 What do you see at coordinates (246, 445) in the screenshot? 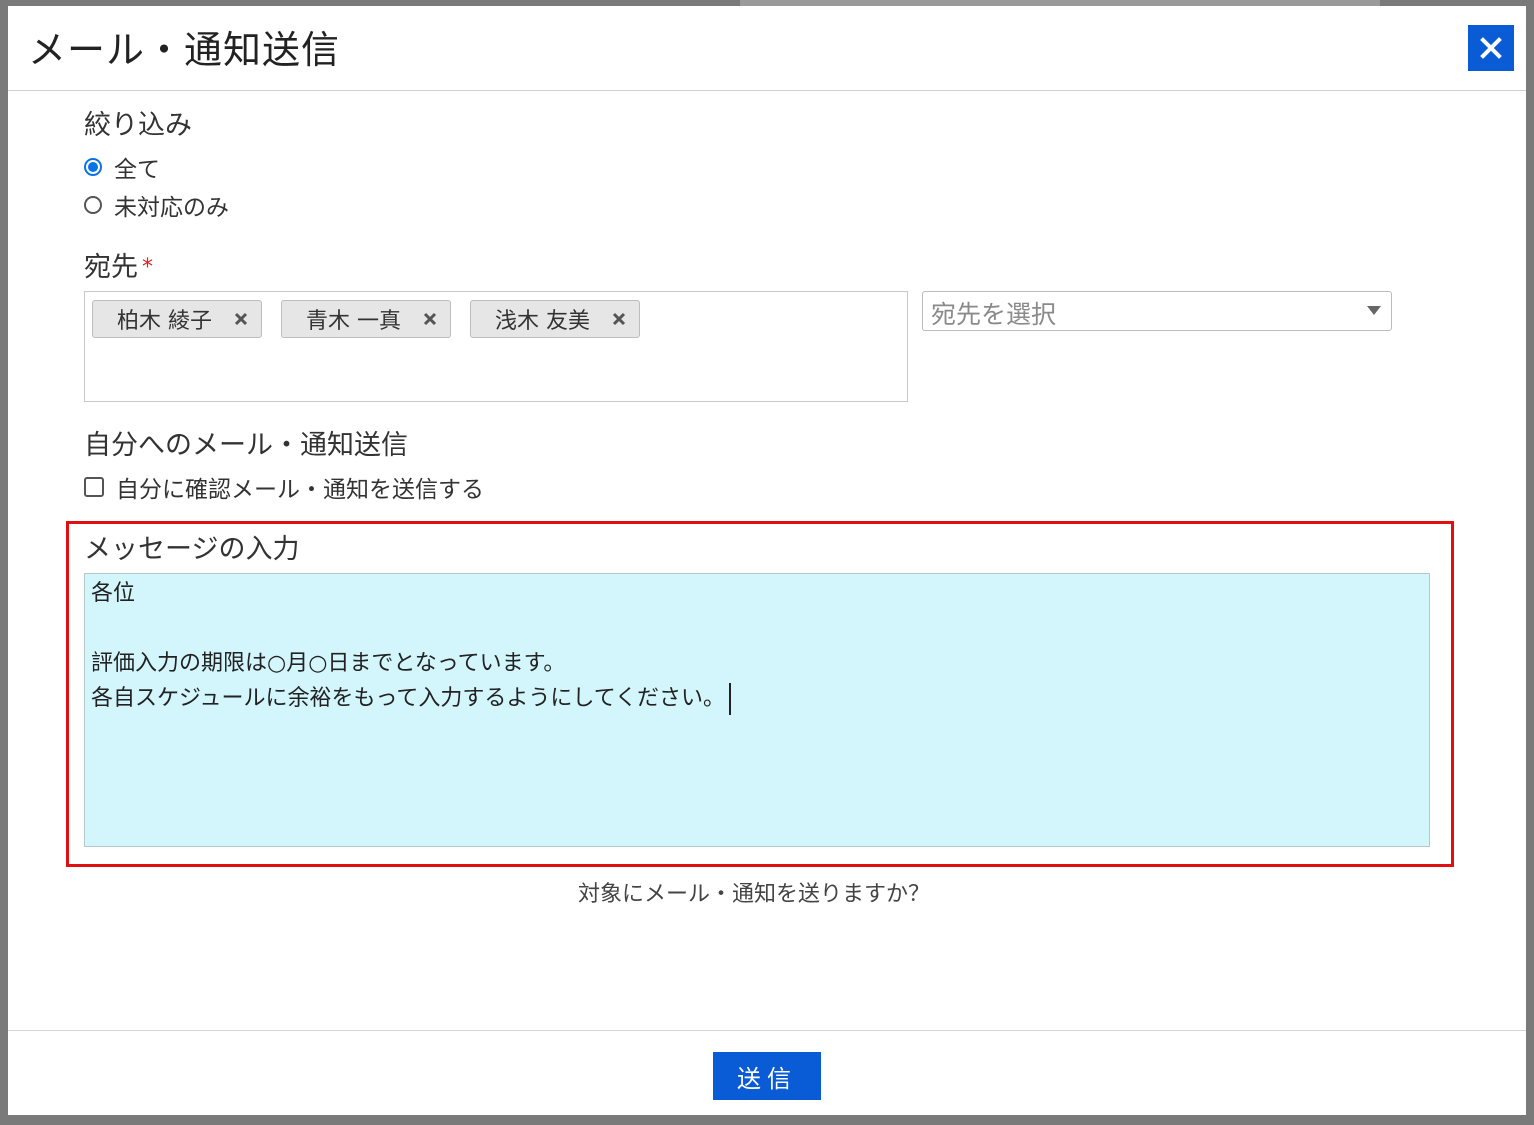
I see `self-notify-label: 自分へのメール・通知送信` at bounding box center [246, 445].